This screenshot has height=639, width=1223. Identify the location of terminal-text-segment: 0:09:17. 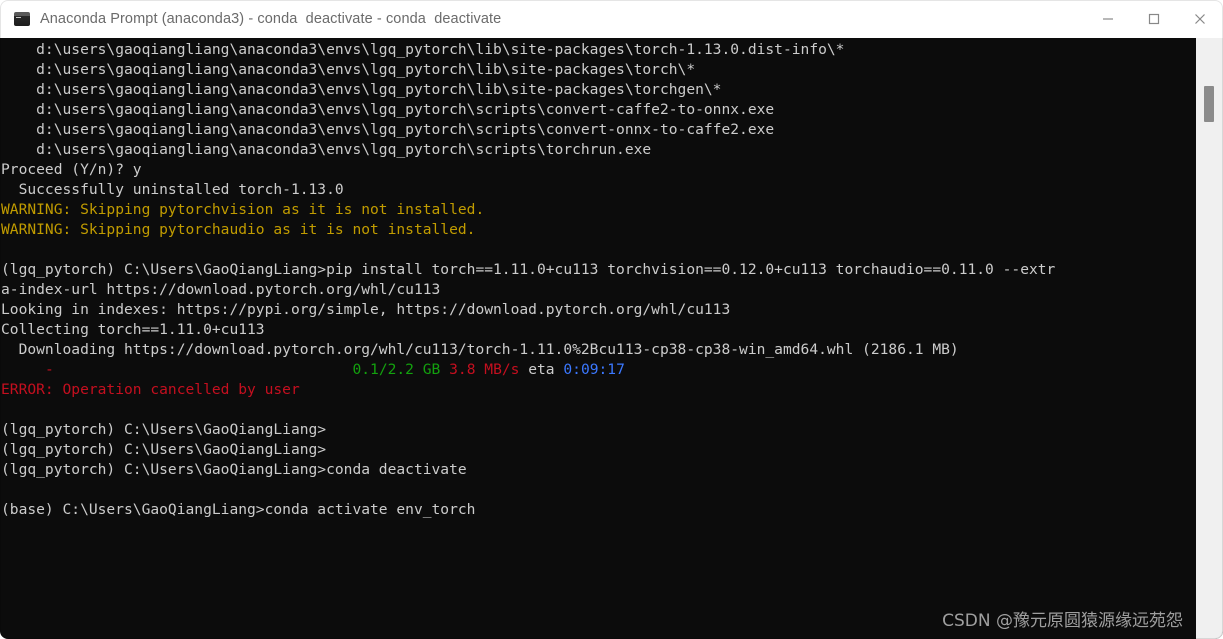
(594, 369).